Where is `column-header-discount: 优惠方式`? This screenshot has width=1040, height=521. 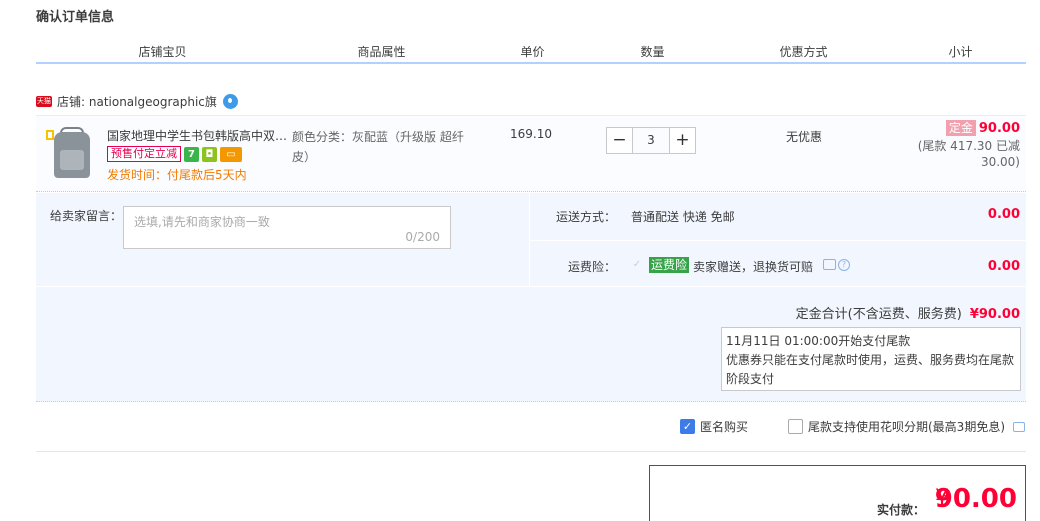
column-header-discount: 优惠方式 is located at coordinates (804, 52).